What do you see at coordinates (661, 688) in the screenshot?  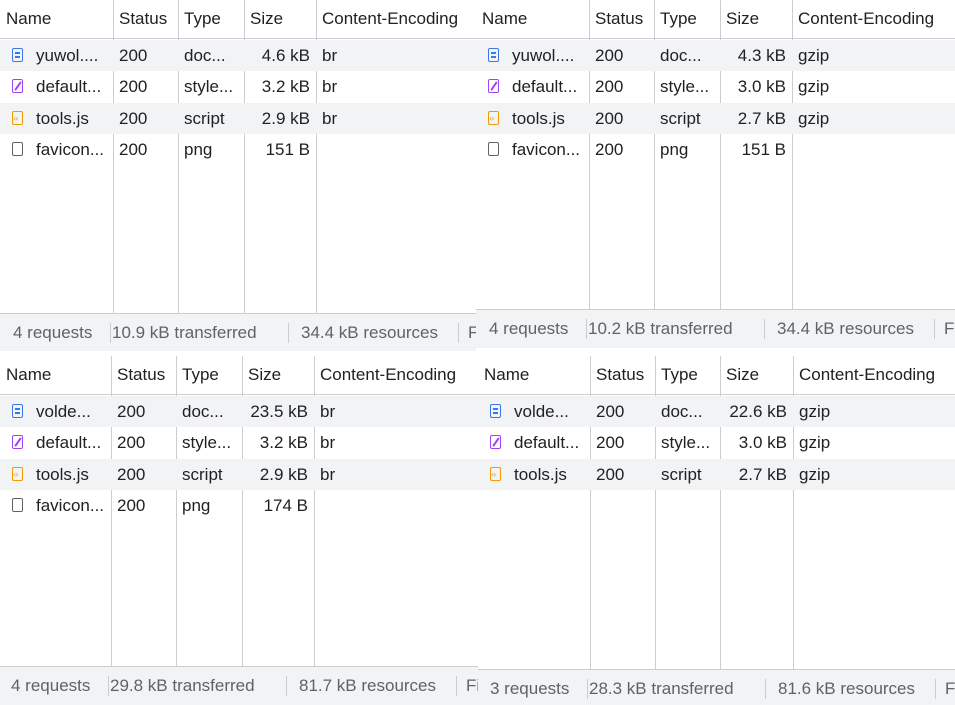 I see `transferred-size: 28.3 kB transferred` at bounding box center [661, 688].